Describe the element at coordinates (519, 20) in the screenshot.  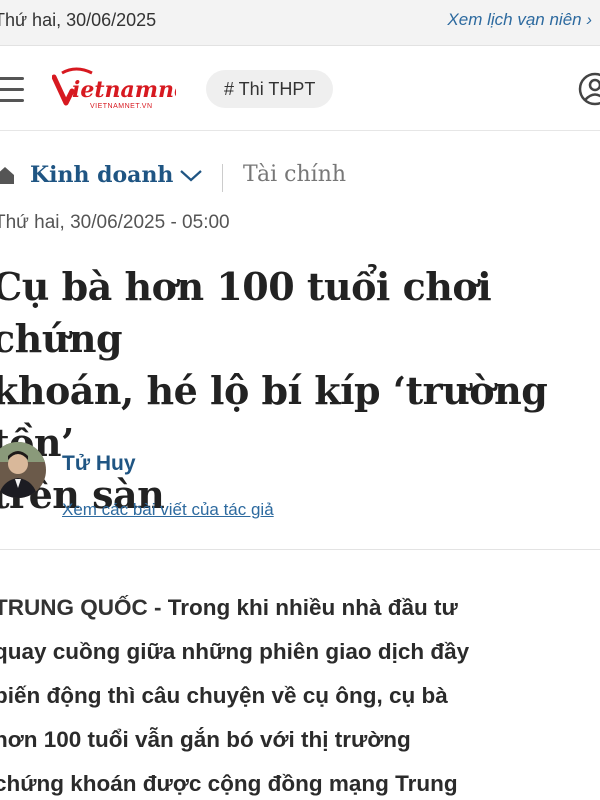
I see `calendar-link: Xem lịch vạn niên ›` at that location.